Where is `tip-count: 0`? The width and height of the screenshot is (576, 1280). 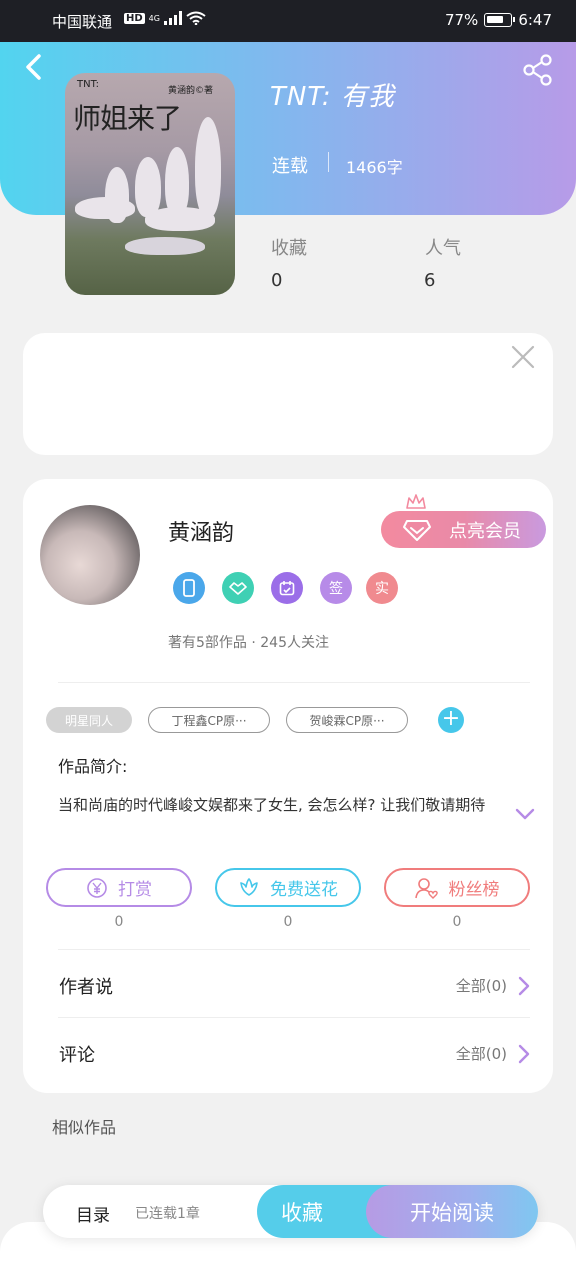
tip-count: 0 is located at coordinates (119, 922).